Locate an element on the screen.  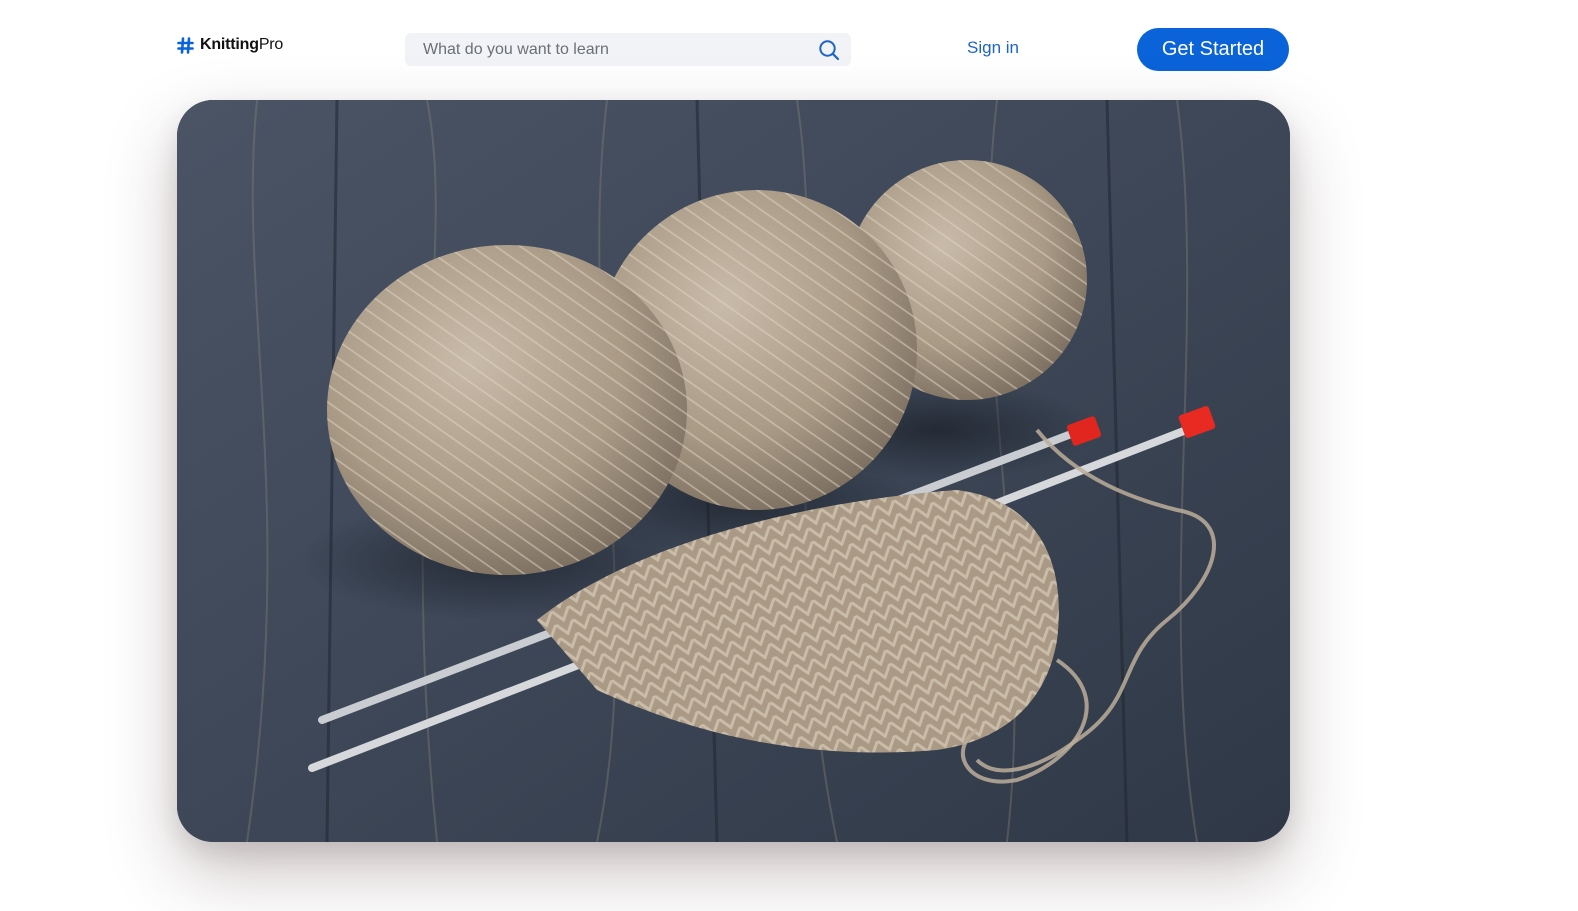
search-input is located at coordinates (619, 49).